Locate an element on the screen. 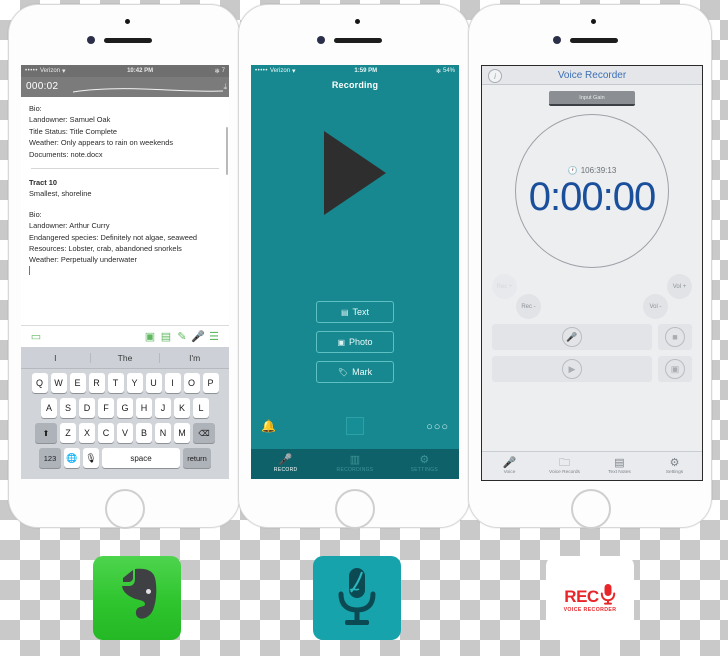 This screenshot has height=656, width=728. dictation-microphone-icon: 🎙 is located at coordinates (91, 458).